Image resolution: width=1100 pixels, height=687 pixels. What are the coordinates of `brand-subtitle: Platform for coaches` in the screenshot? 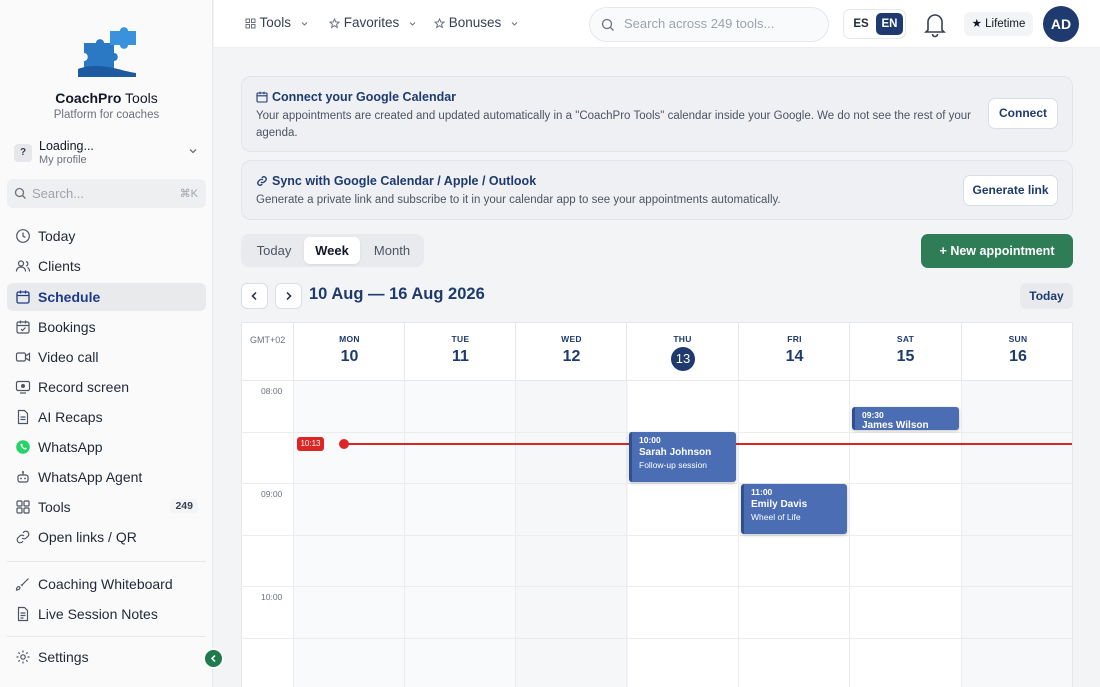 It's located at (106, 115).